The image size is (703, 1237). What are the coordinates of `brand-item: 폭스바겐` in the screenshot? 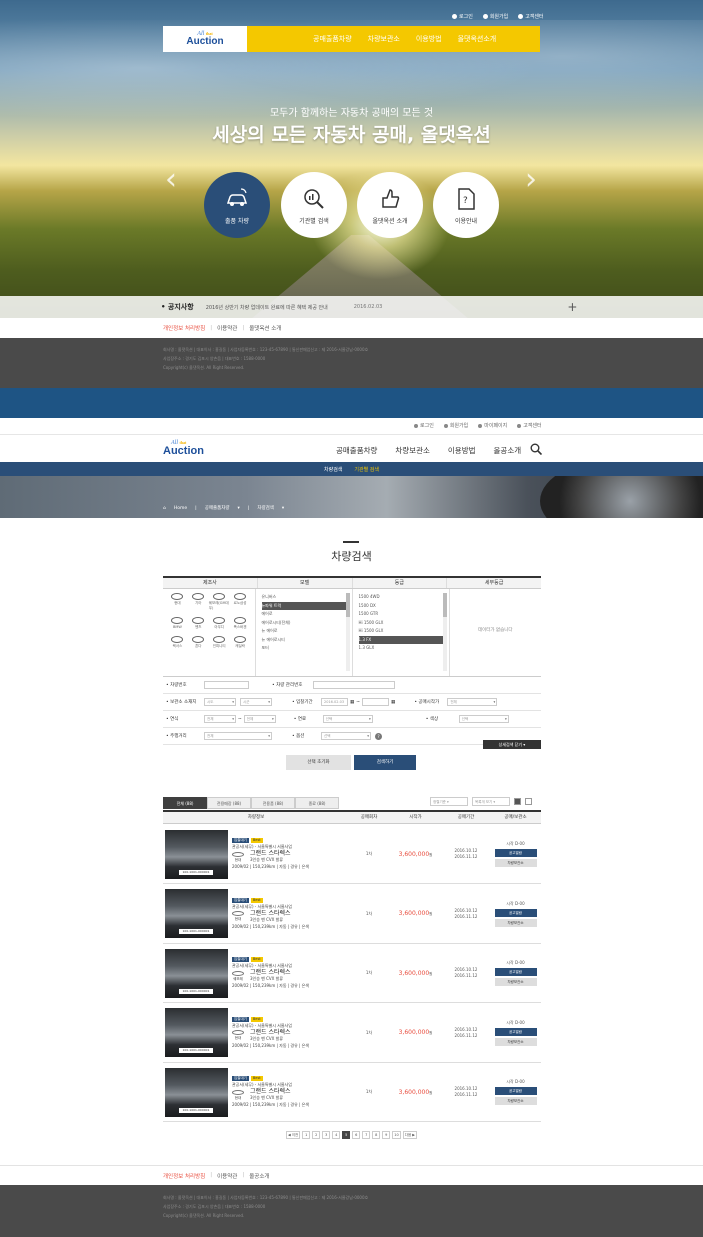 It's located at (240, 623).